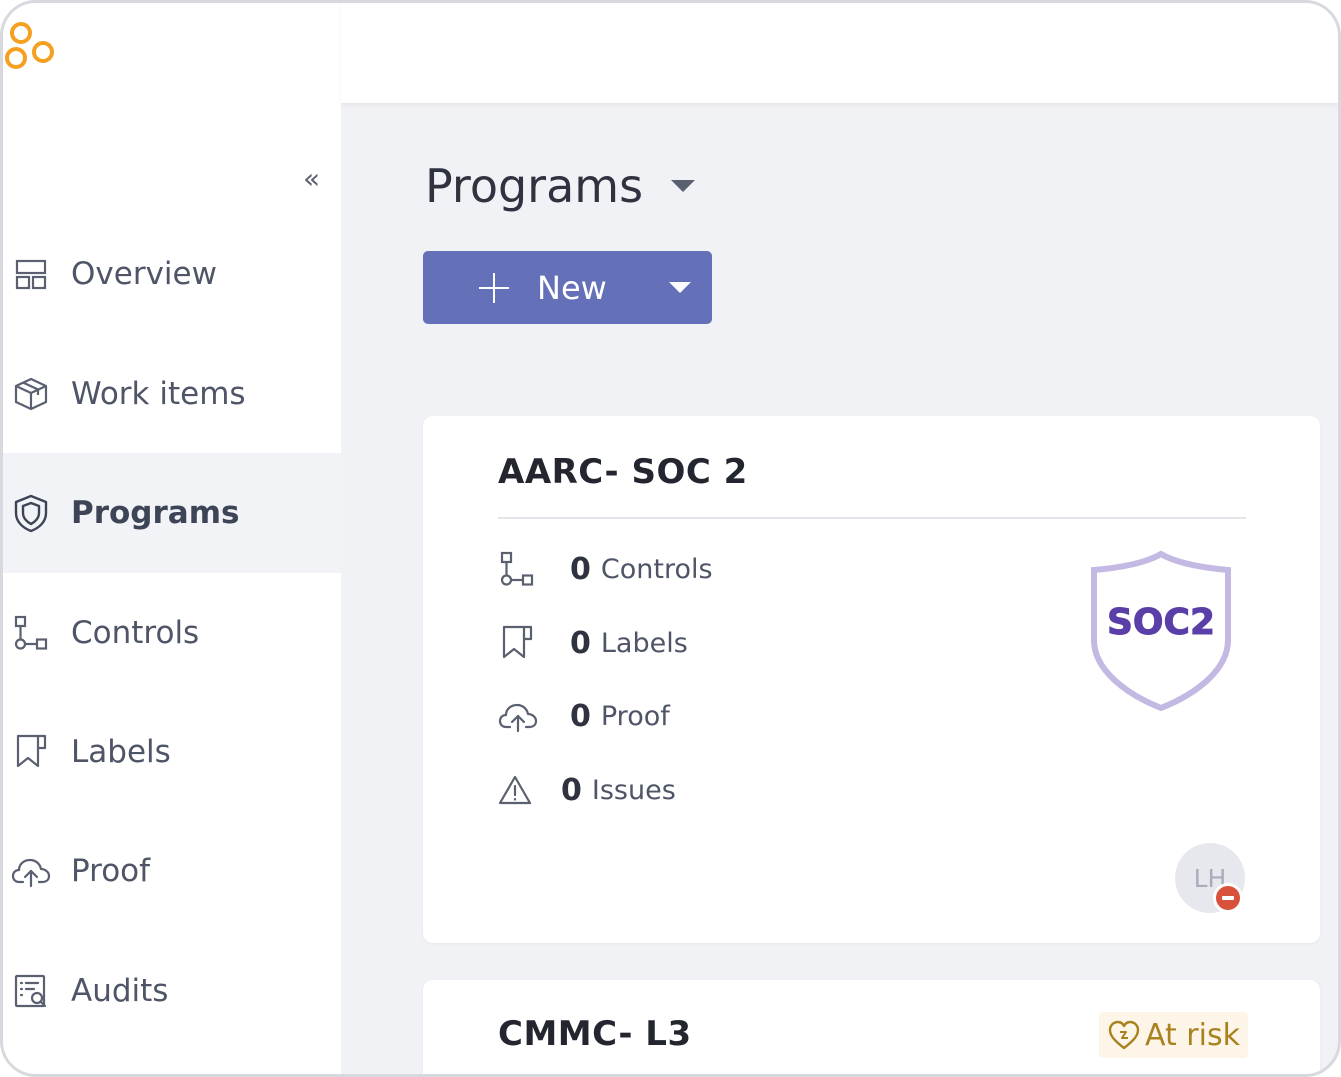 The image size is (1341, 1077). I want to click on sidebar-item-label: Labels, so click(121, 752).